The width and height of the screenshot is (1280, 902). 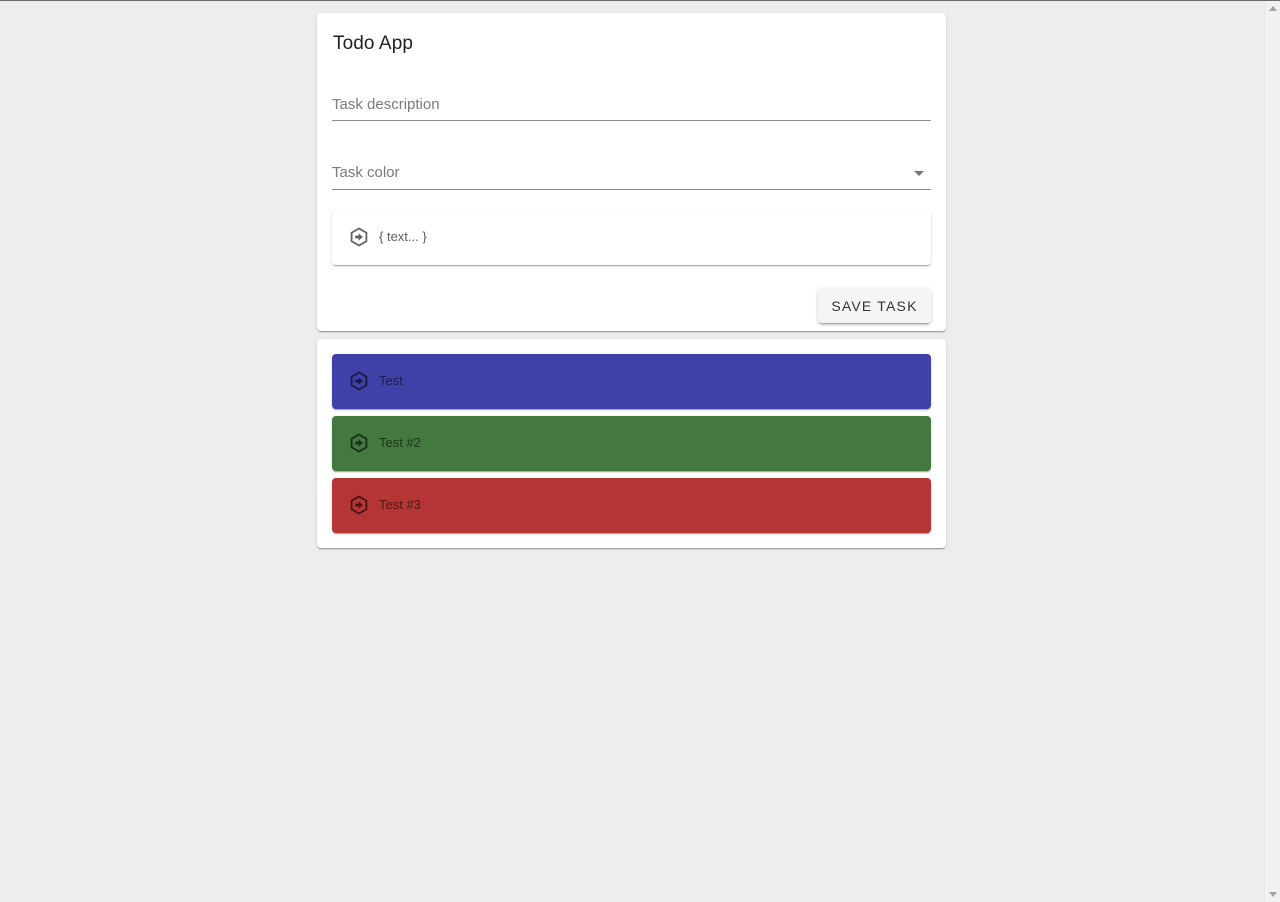 What do you see at coordinates (1272, 451) in the screenshot?
I see `vertical-scrollbar` at bounding box center [1272, 451].